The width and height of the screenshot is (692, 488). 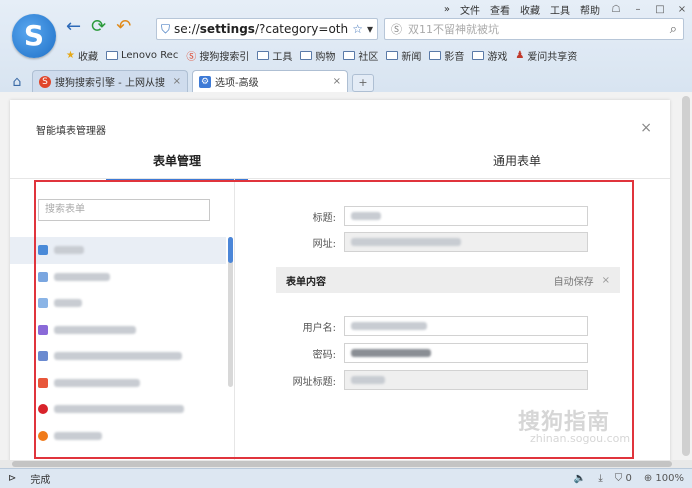 I want to click on zoom-value: 100%, so click(x=669, y=478).